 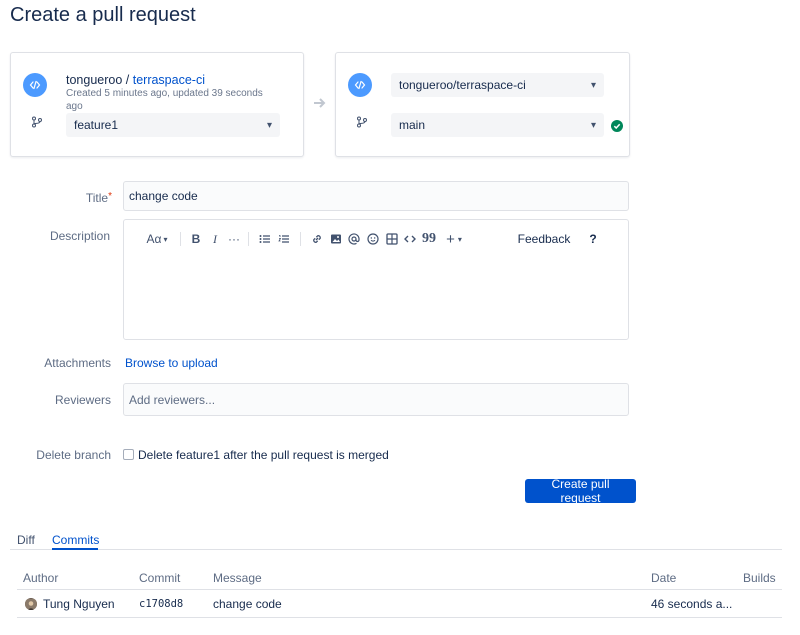 I want to click on feedback-button: Feedback, so click(x=544, y=239).